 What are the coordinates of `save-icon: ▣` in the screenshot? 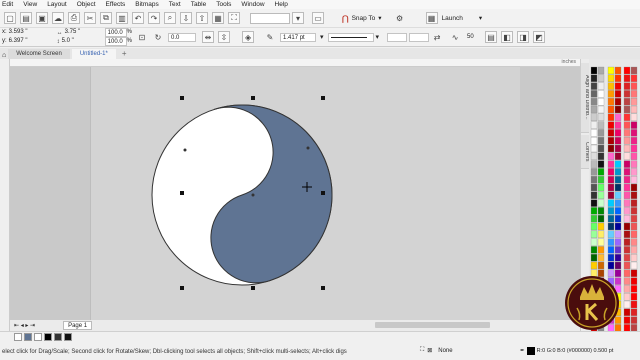 It's located at (42, 18).